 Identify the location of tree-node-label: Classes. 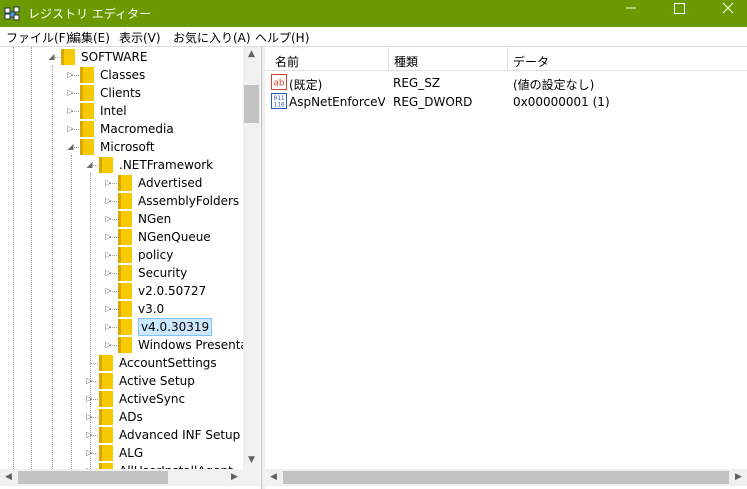
(123, 75).